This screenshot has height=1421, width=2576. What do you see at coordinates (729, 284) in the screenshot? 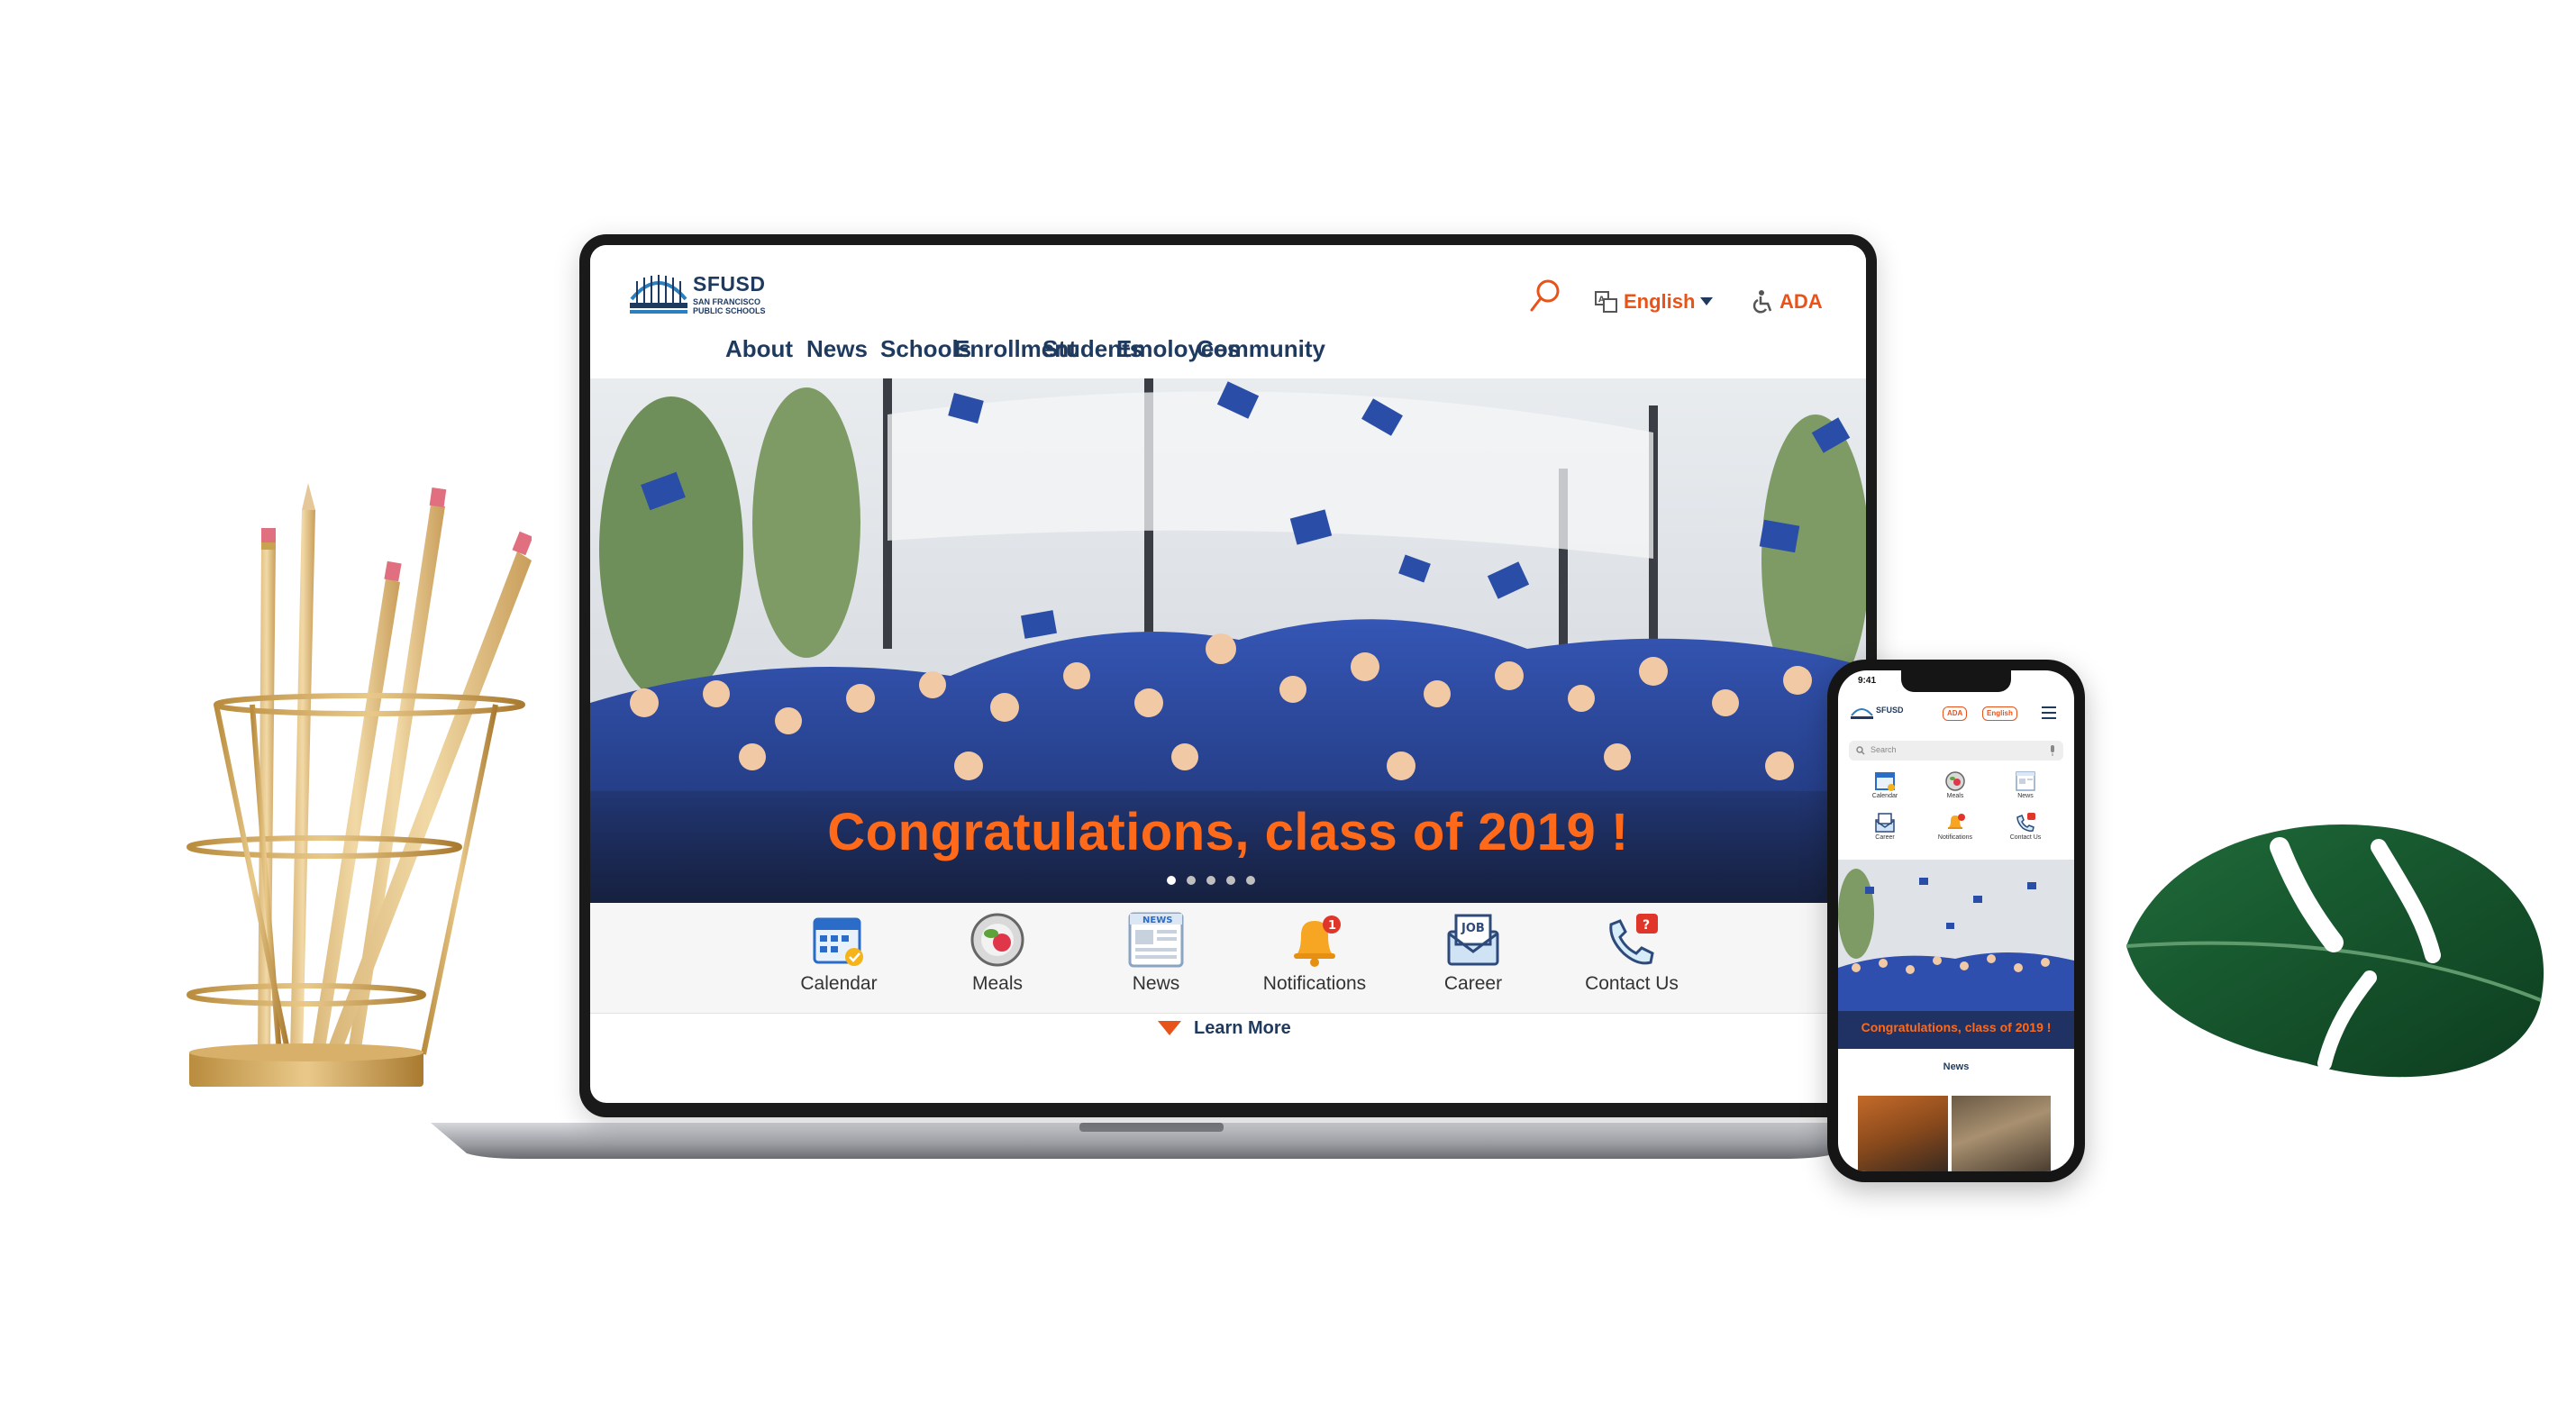
I see `logo-wordmark: SFUSD` at bounding box center [729, 284].